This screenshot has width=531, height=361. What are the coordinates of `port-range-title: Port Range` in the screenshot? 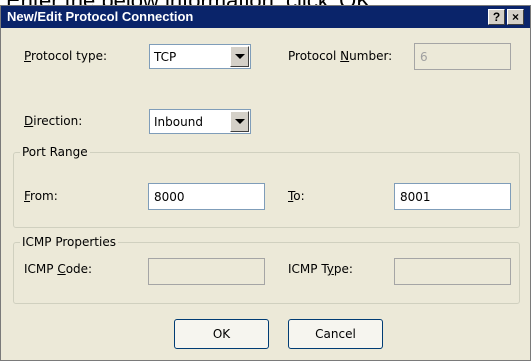 It's located at (55, 152).